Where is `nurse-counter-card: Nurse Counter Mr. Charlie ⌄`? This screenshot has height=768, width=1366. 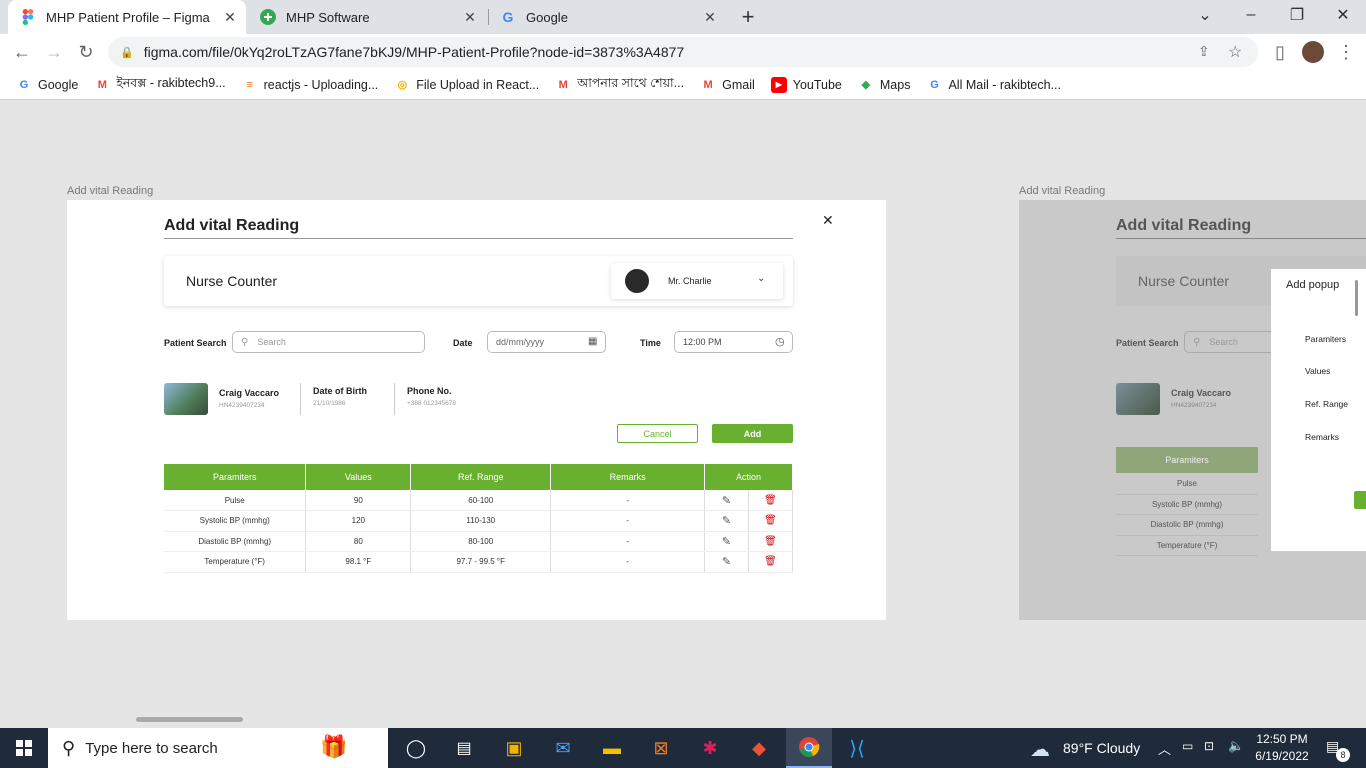 nurse-counter-card: Nurse Counter Mr. Charlie ⌄ is located at coordinates (478, 281).